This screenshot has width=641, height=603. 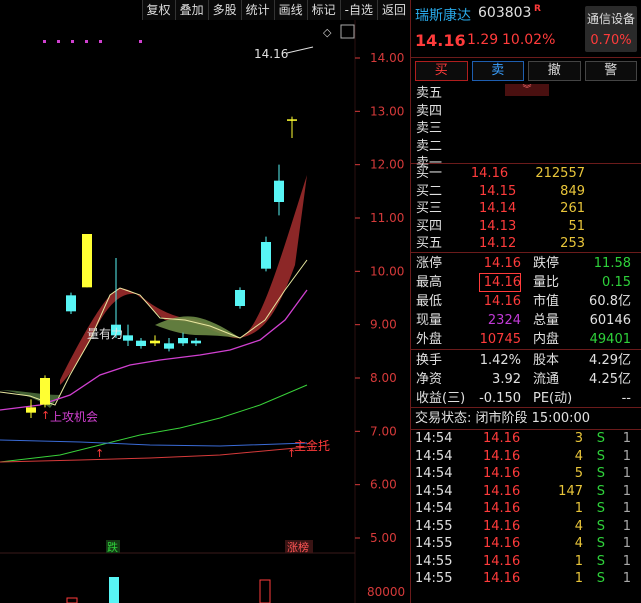 What do you see at coordinates (611, 29) in the screenshot?
I see `sector-box: 通信设备 0.70%` at bounding box center [611, 29].